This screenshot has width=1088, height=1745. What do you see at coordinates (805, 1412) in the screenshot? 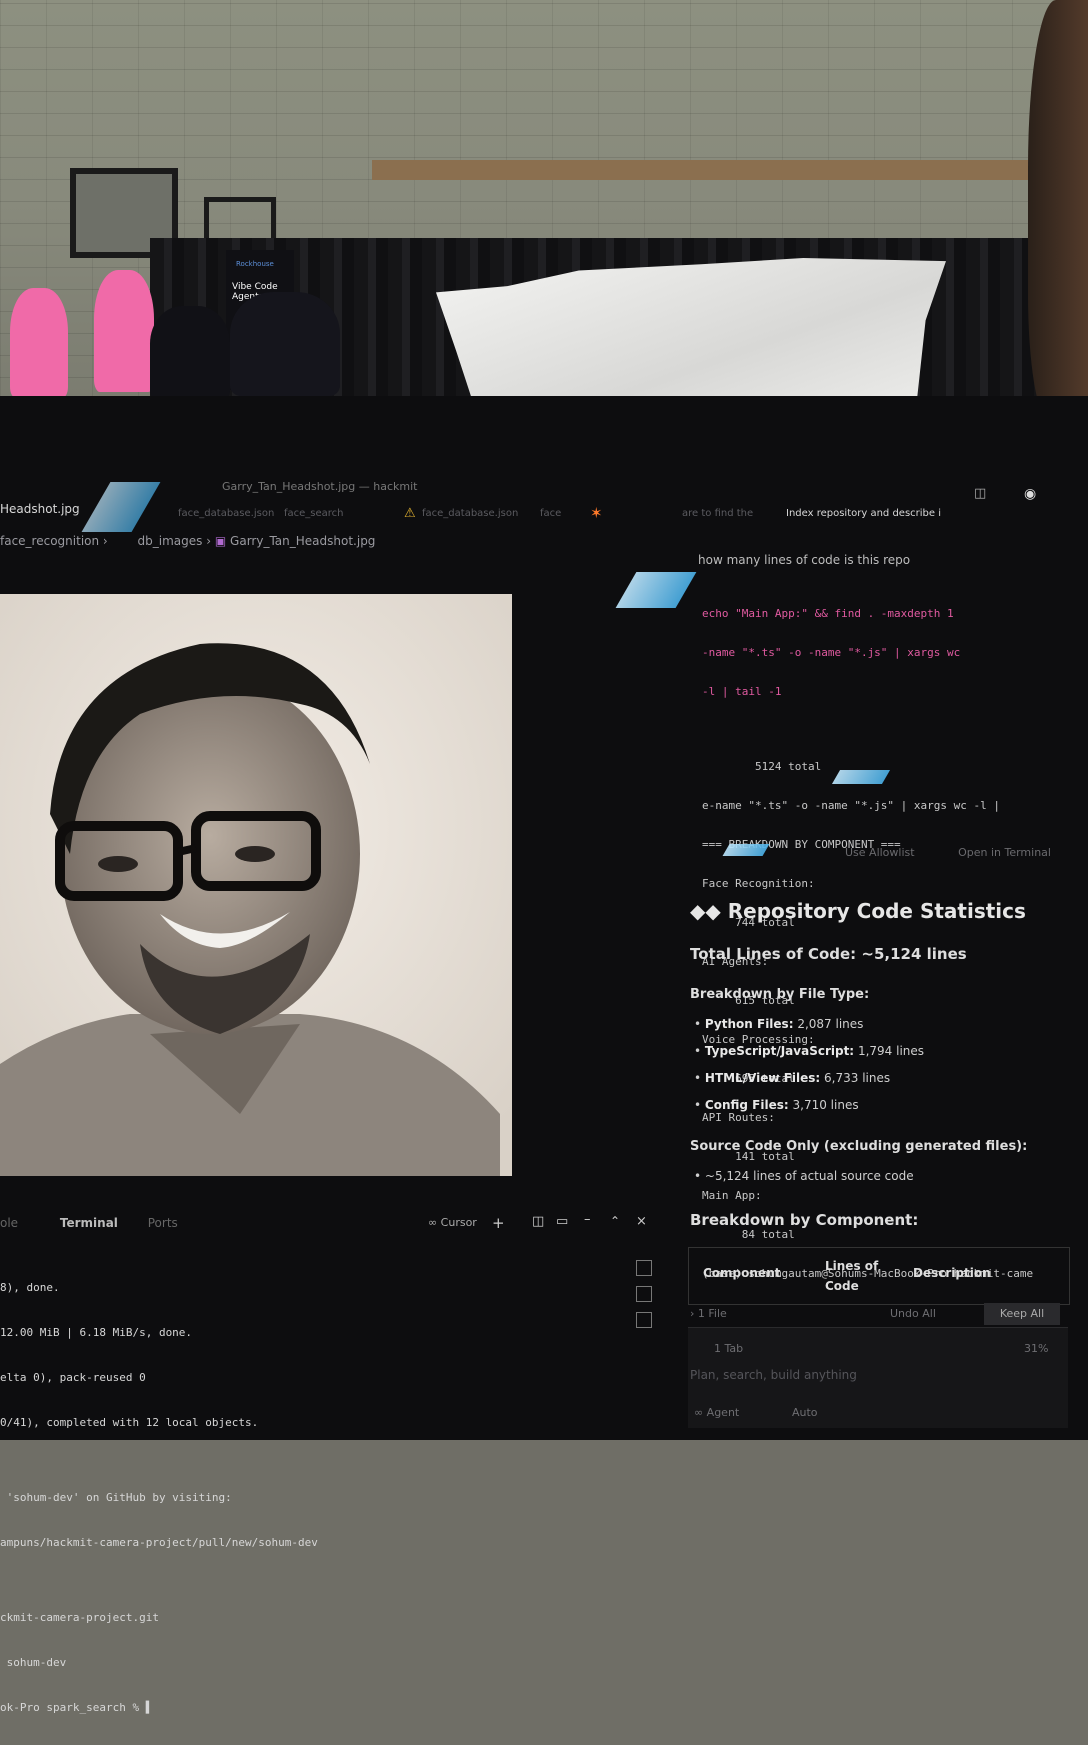
I see `model-selector: Auto` at bounding box center [805, 1412].